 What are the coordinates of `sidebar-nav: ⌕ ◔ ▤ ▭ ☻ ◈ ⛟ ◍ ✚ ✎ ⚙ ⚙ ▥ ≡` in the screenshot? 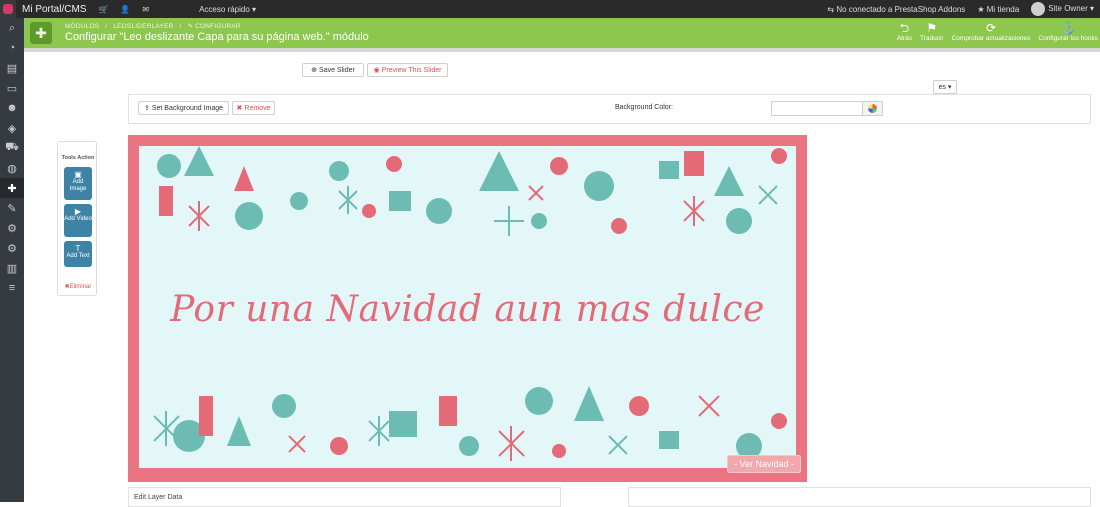 It's located at (12, 260).